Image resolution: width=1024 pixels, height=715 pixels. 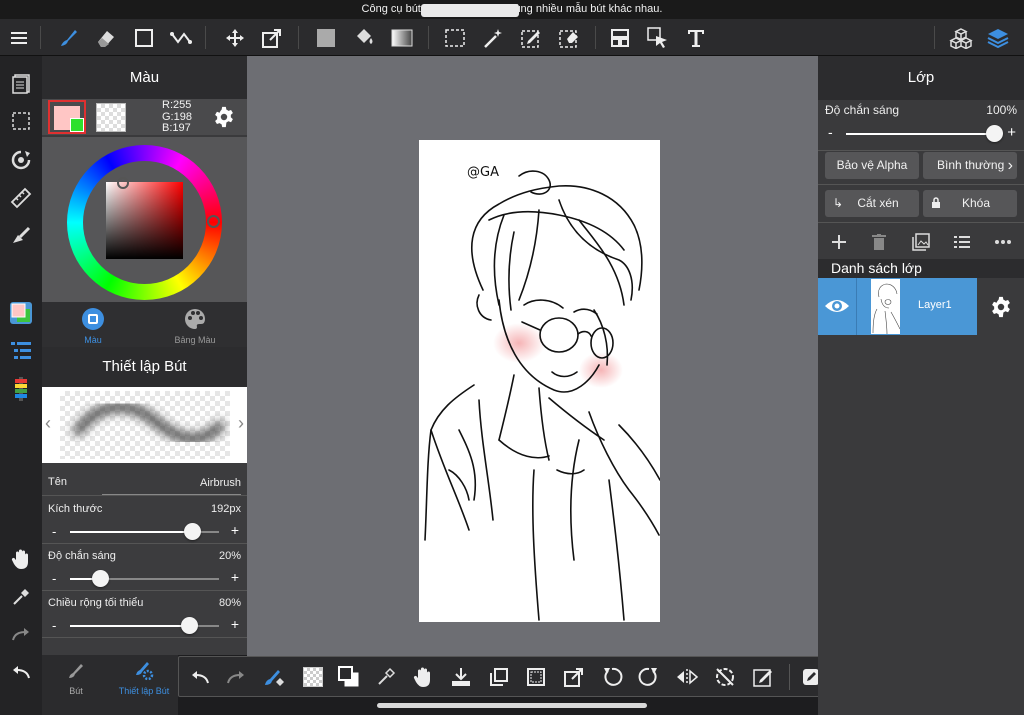 What do you see at coordinates (21, 235) in the screenshot?
I see `snap-pen-icon` at bounding box center [21, 235].